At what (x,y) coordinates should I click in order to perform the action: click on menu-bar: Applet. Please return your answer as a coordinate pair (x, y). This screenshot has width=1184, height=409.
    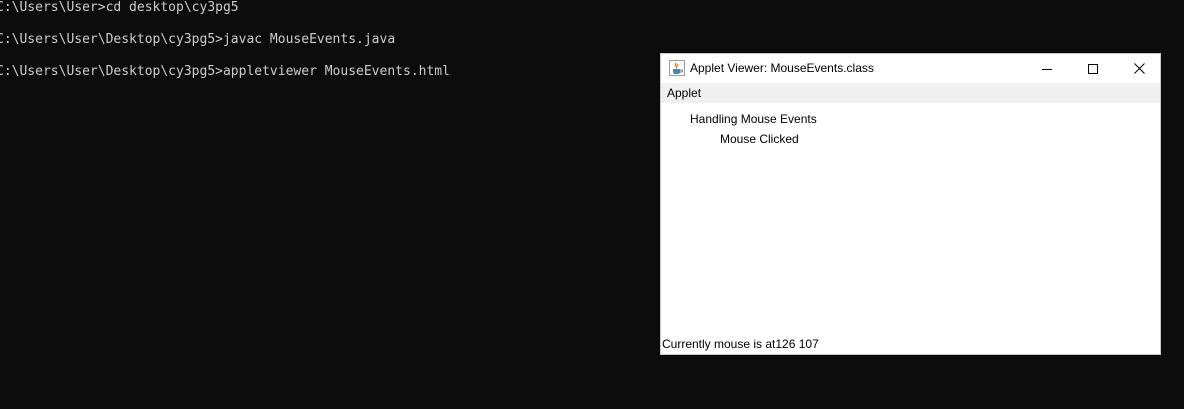
    Looking at the image, I should click on (910, 93).